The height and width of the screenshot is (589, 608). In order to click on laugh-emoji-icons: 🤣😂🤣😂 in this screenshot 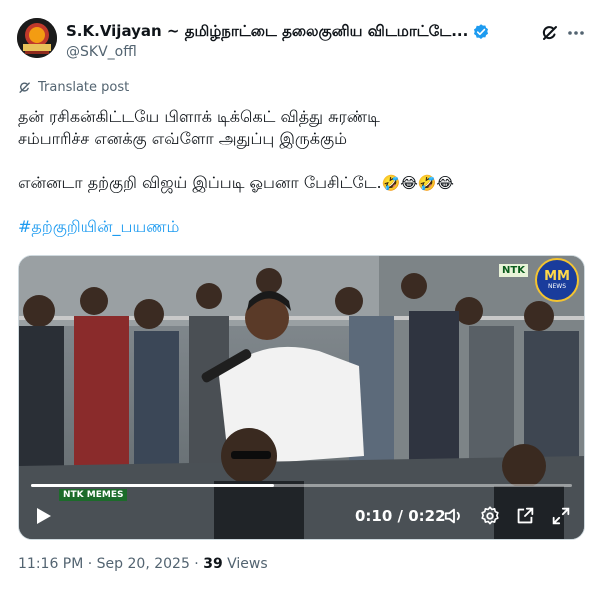, I will do `click(417, 183)`.